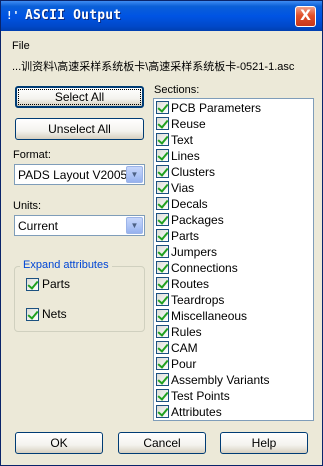 The height and width of the screenshot is (466, 323). What do you see at coordinates (233, 204) in the screenshot?
I see `list-item: Decals` at bounding box center [233, 204].